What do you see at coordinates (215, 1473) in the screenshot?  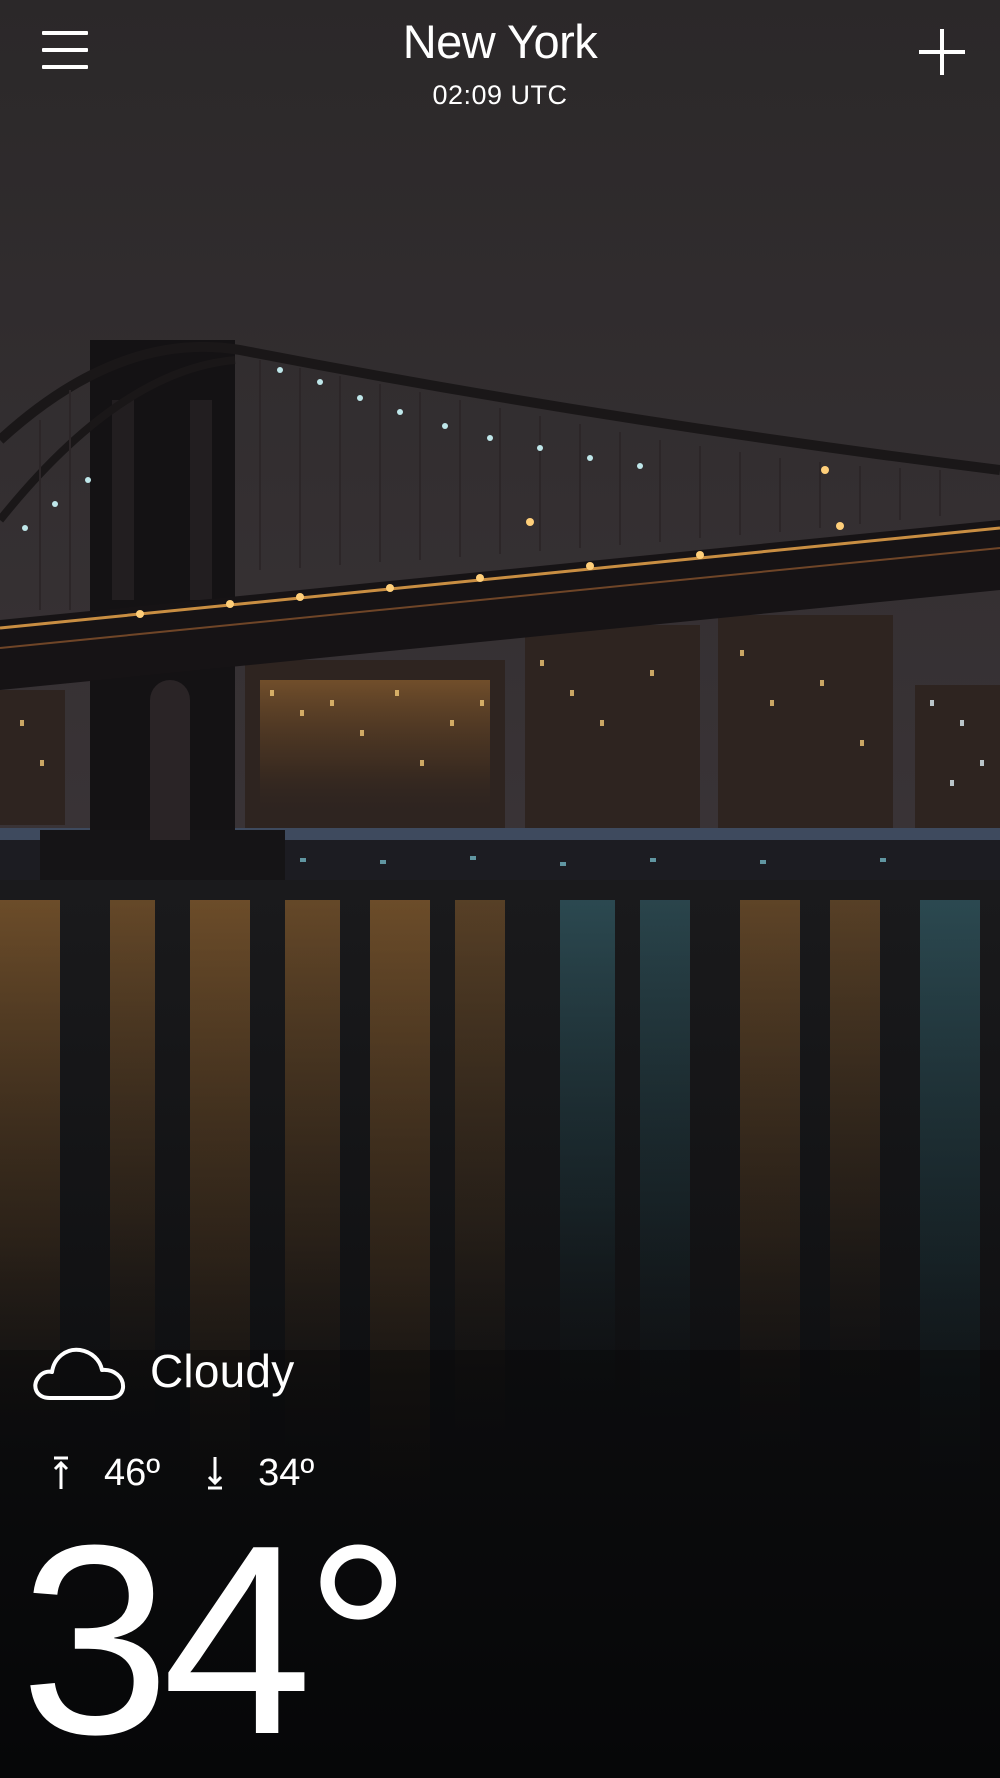 I see `arrow-down-icon` at bounding box center [215, 1473].